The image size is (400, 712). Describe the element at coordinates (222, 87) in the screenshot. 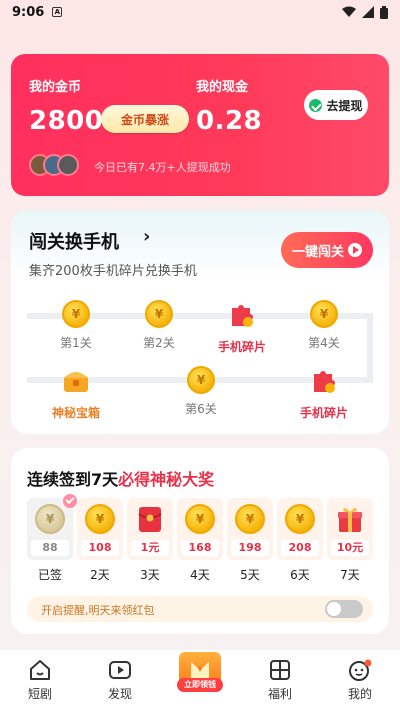

I see `cash-label: 我的现金` at that location.